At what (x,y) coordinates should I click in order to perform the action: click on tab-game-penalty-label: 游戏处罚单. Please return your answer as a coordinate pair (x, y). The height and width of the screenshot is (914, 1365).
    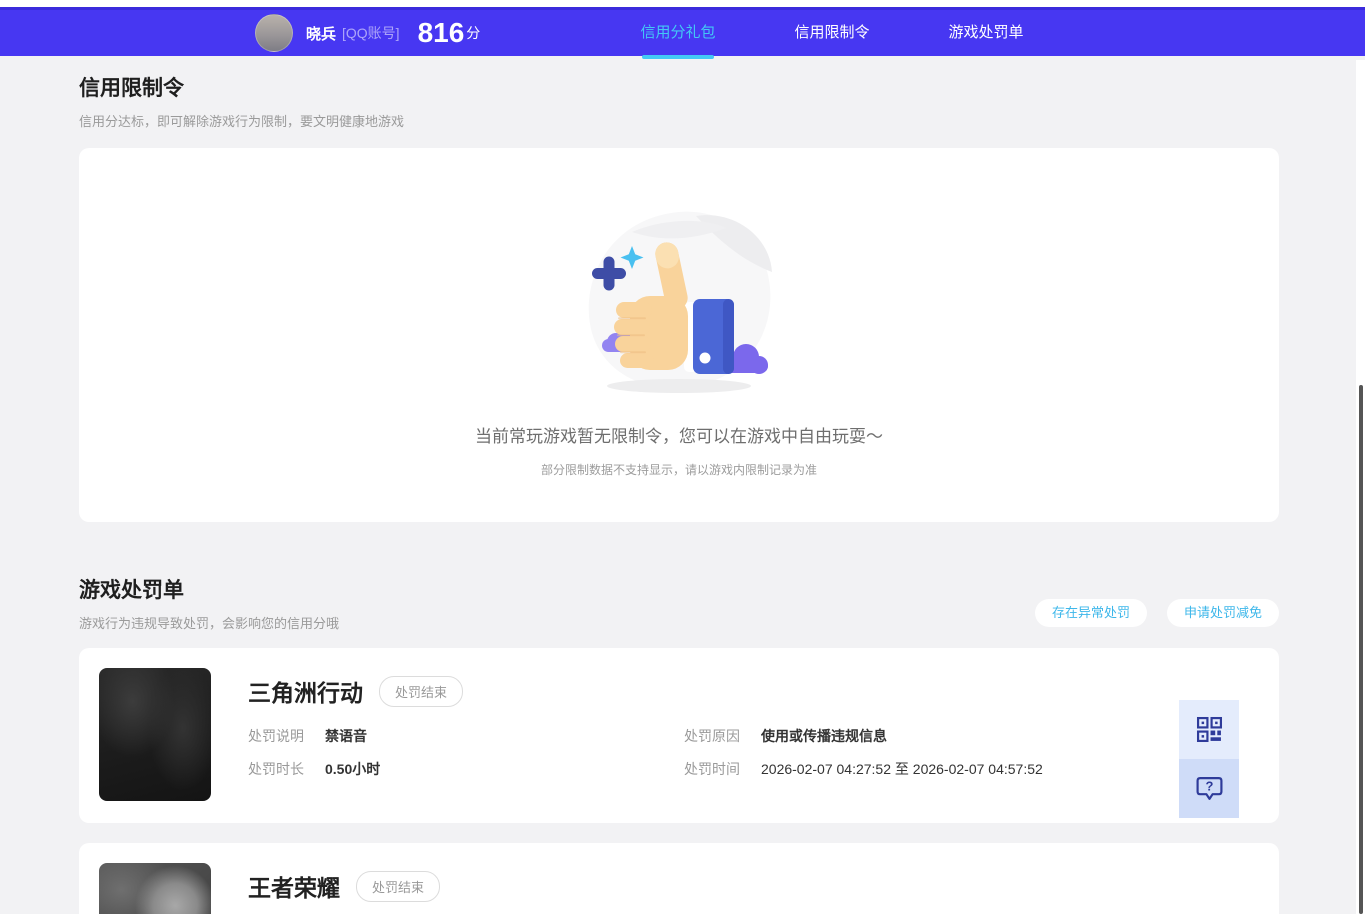
    Looking at the image, I should click on (986, 32).